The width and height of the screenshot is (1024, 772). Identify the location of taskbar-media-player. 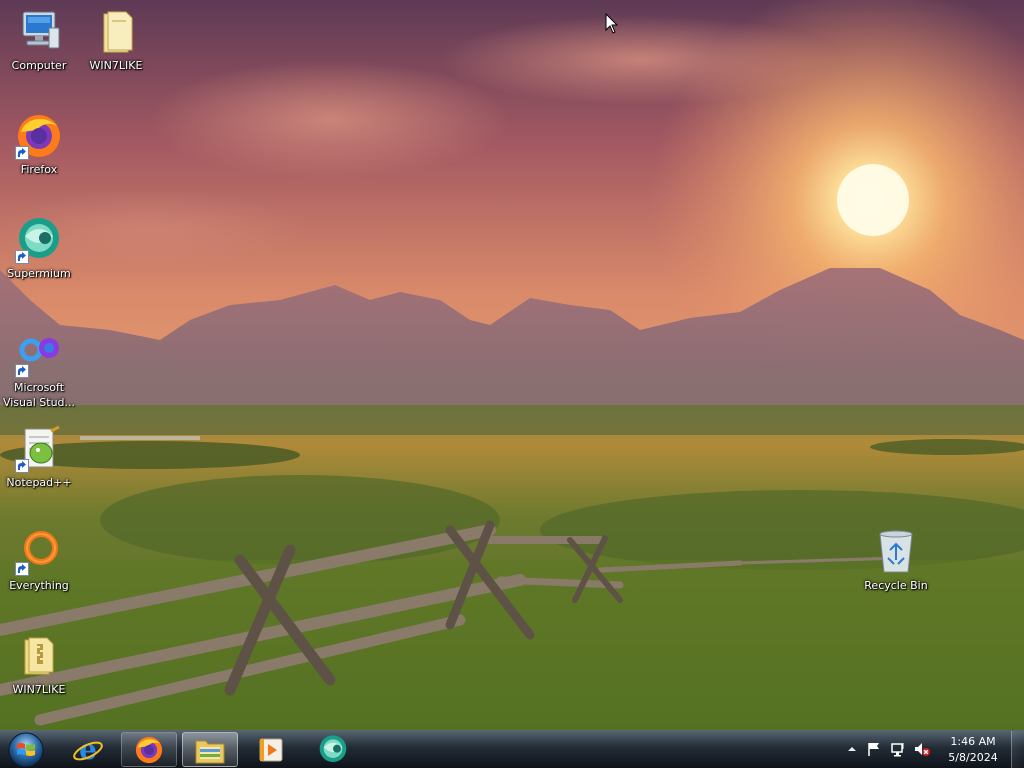
(271, 749).